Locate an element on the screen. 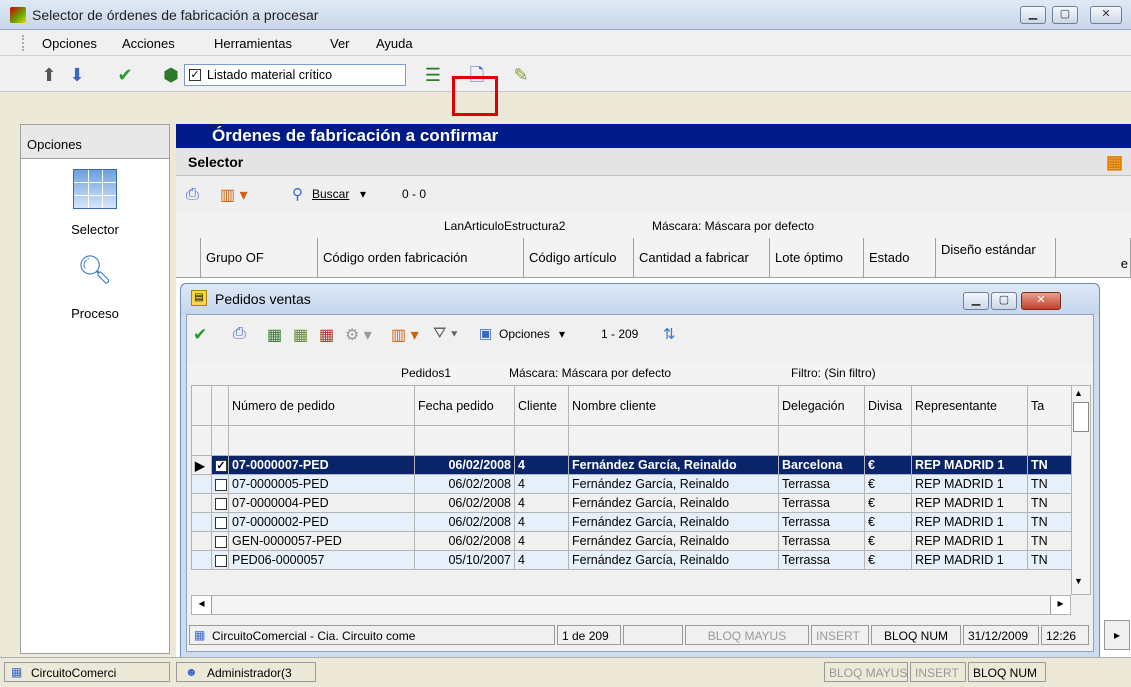 This screenshot has width=1131, height=687. cell-fecha: 05/10/2007 is located at coordinates (464, 560).